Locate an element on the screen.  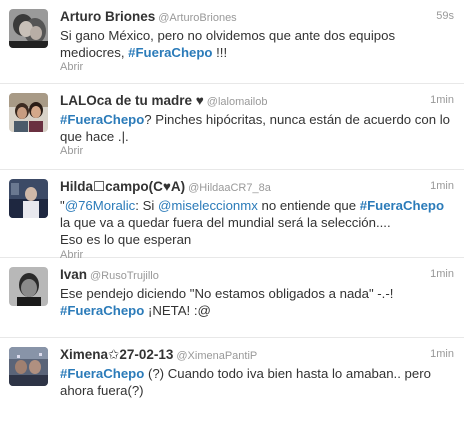
user-handle: @XimenaPantiP is located at coordinates (216, 356).